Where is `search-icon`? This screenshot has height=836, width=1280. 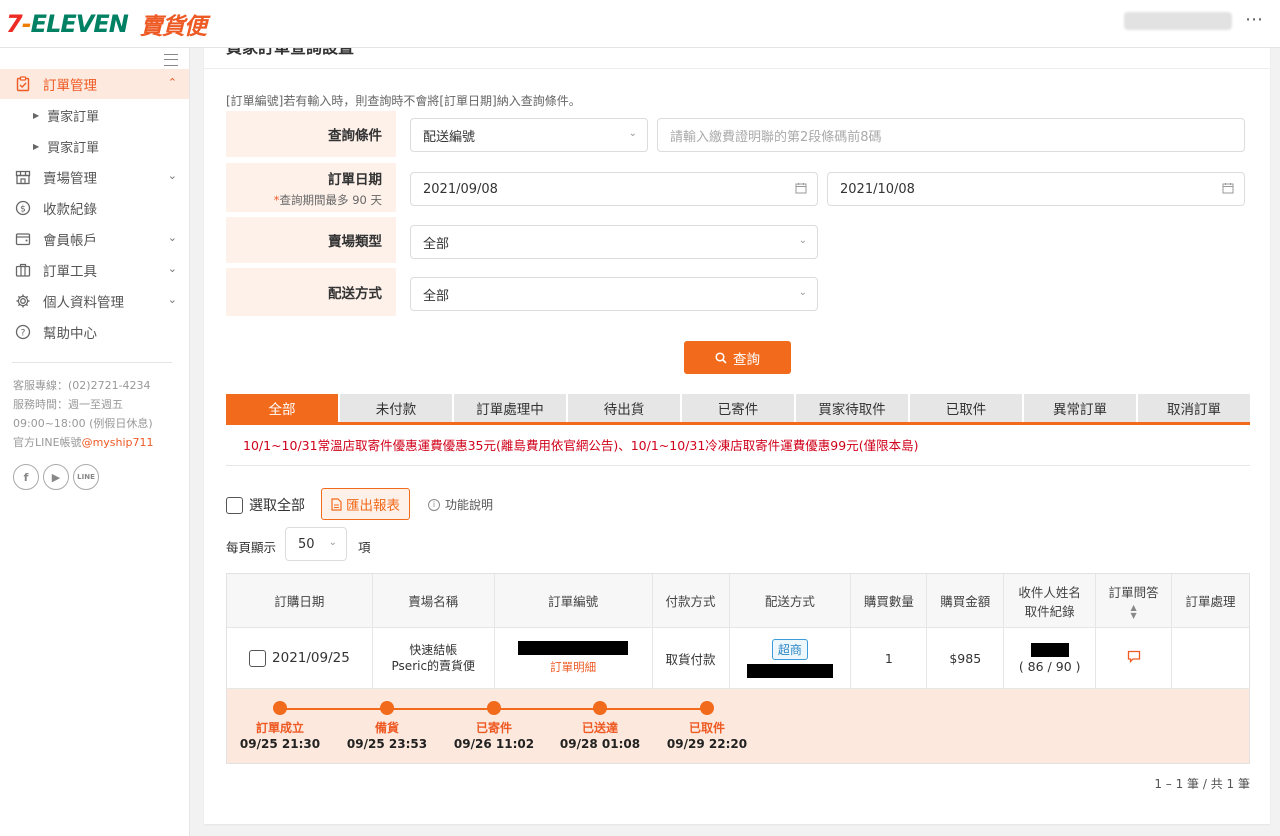 search-icon is located at coordinates (721, 357).